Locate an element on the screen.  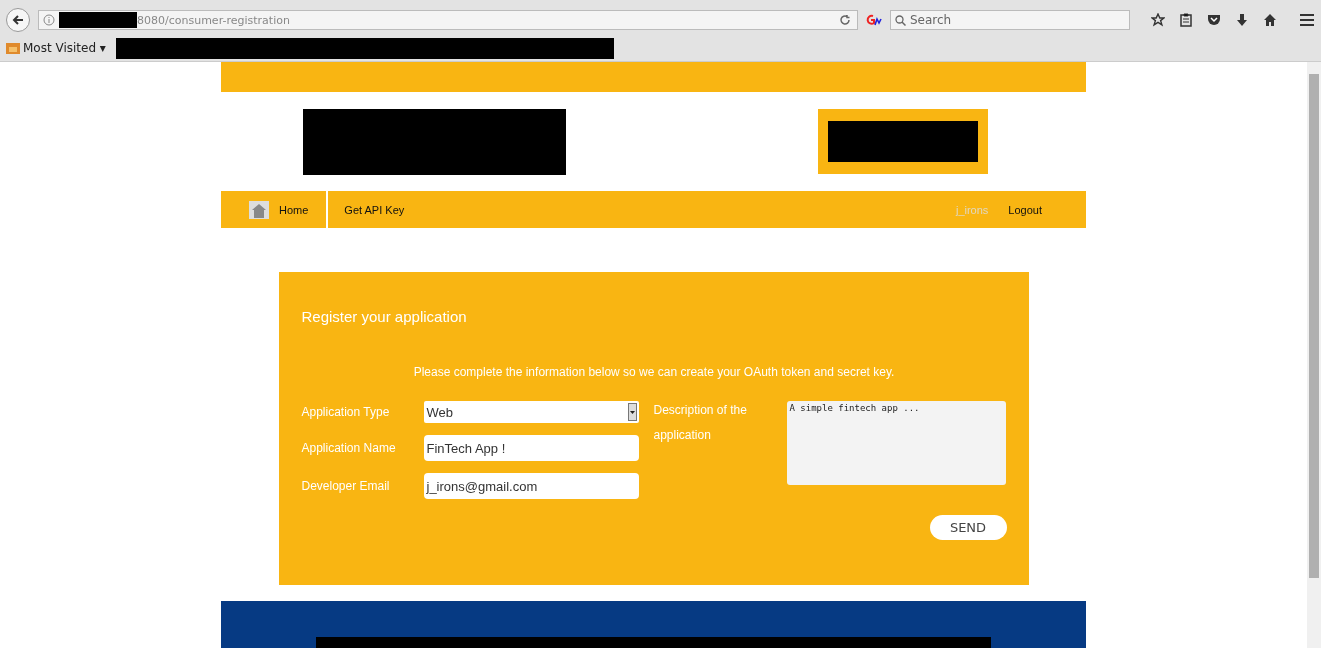
clipboard-icon is located at coordinates (1186, 20).